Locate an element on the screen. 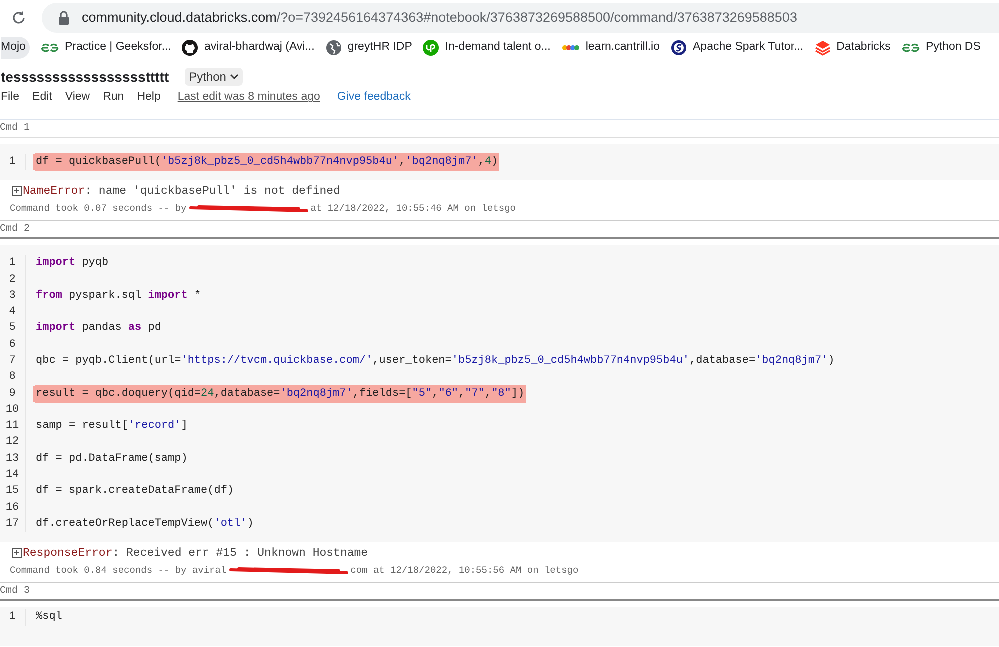  address-bar: community.cloud.databricks.com/?o=7392456164374363#notebook/3763873269588500/command/3763873269588503 is located at coordinates (520, 18).